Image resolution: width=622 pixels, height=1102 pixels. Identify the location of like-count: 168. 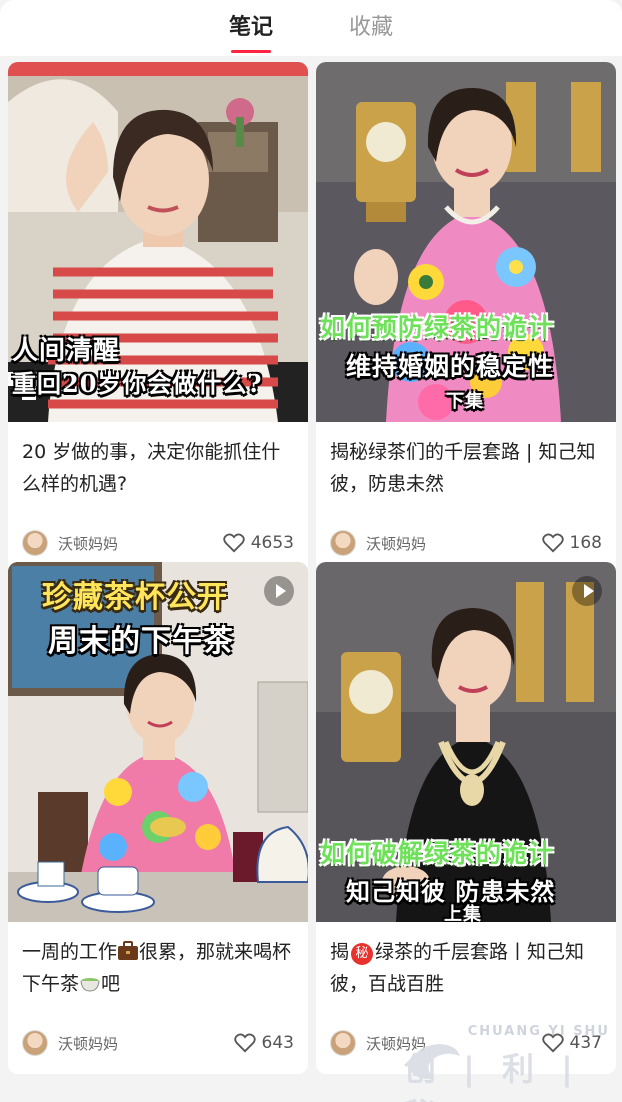
(585, 543).